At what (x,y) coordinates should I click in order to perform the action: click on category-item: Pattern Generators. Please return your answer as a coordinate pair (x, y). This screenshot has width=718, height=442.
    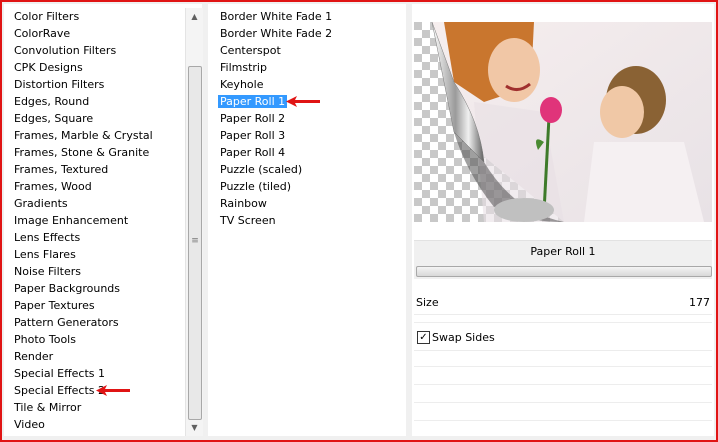
    Looking at the image, I should click on (83, 322).